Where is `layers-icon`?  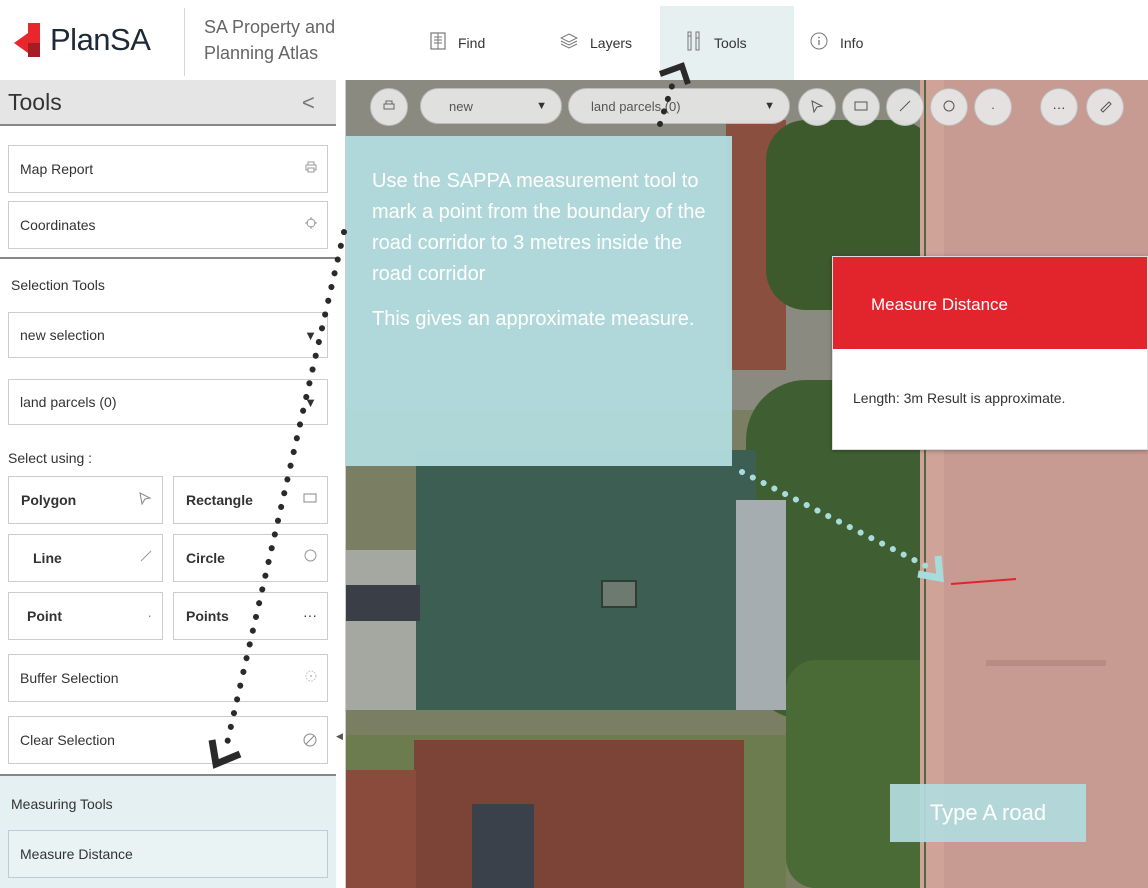 layers-icon is located at coordinates (569, 43).